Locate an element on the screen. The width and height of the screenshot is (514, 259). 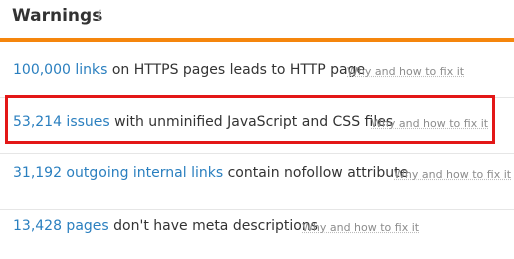
panel-title: Warnings is located at coordinates (57, 16).